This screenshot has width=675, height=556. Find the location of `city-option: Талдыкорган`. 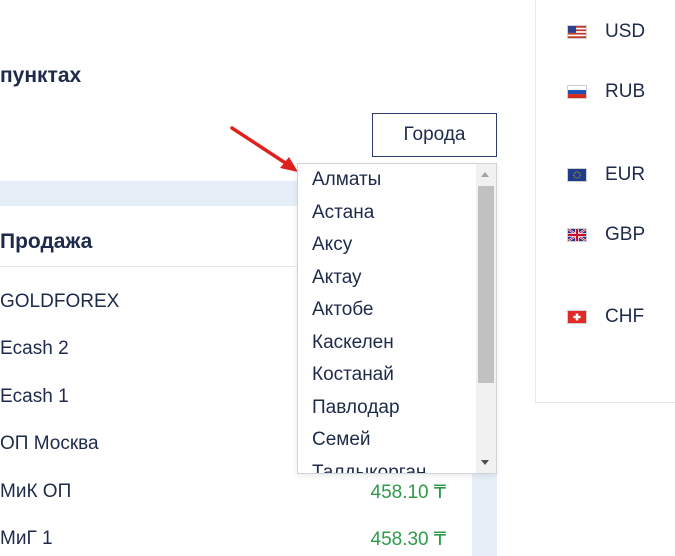

city-option: Талдыкорган is located at coordinates (387, 465).